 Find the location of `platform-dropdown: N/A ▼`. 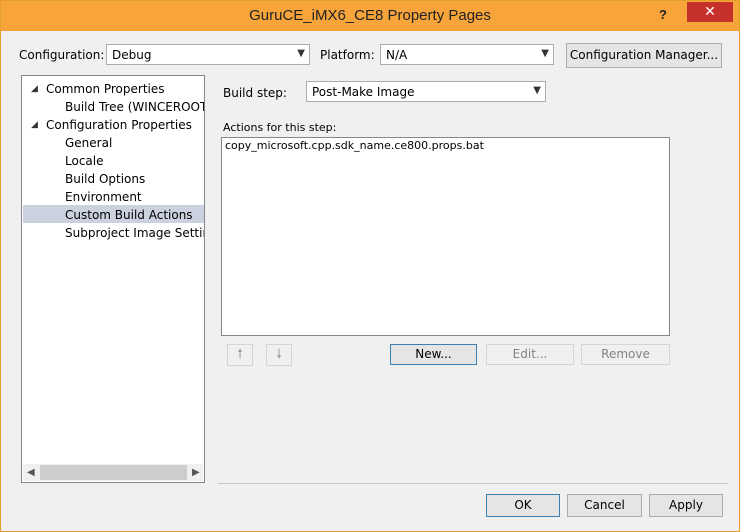

platform-dropdown: N/A ▼ is located at coordinates (467, 54).